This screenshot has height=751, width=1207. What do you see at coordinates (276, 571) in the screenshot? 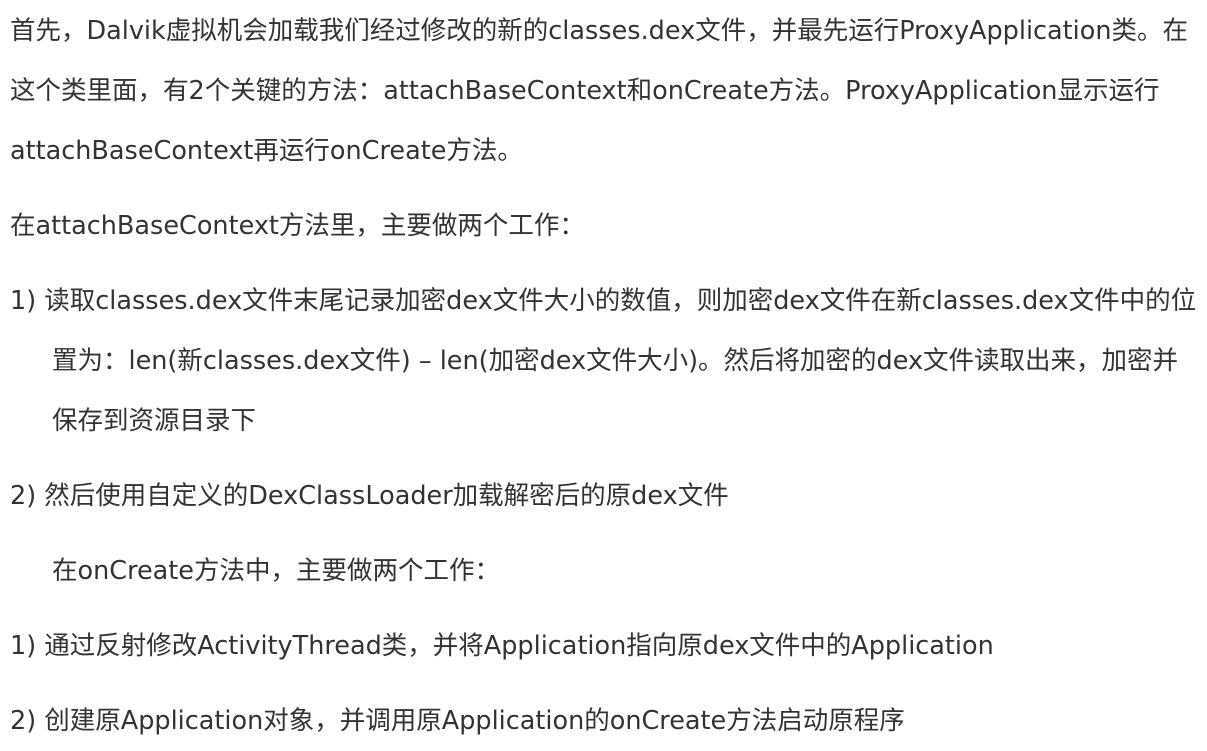
I see `oncreate-heading: 在onCreate方法中，主要做两个工作：` at bounding box center [276, 571].